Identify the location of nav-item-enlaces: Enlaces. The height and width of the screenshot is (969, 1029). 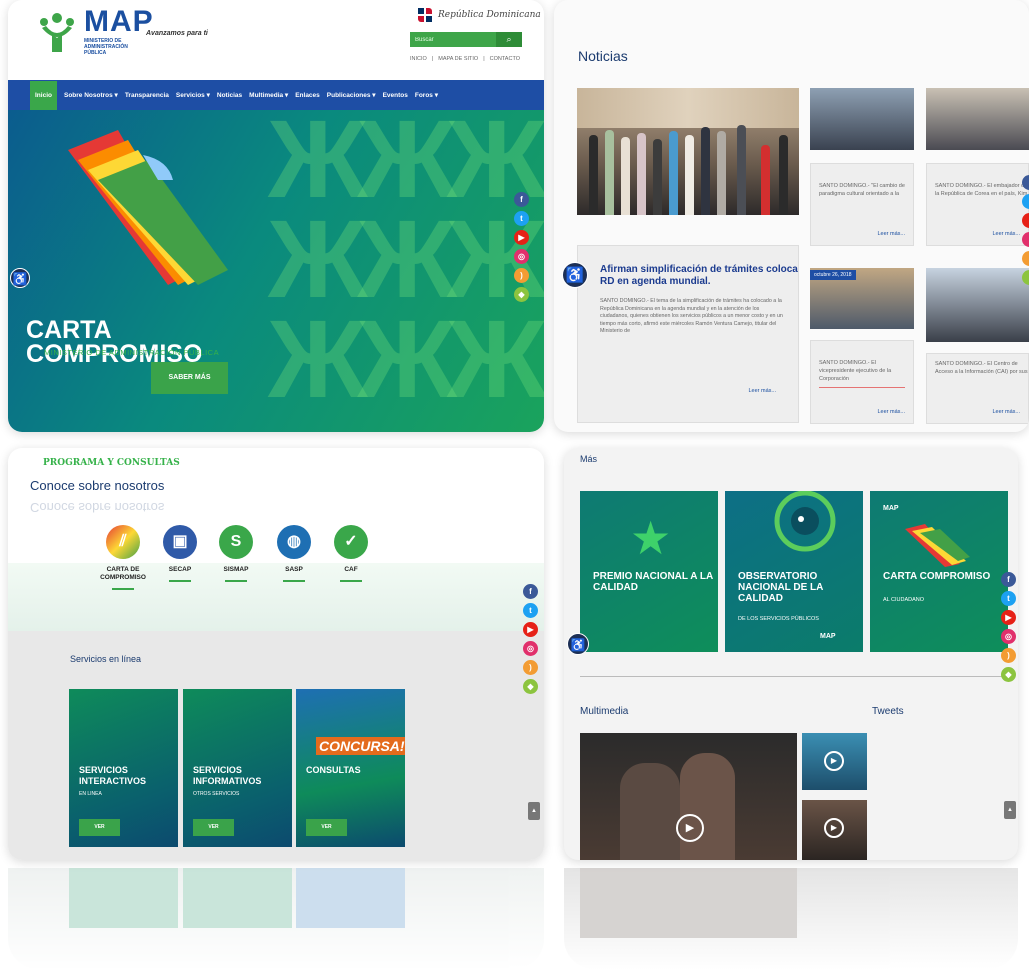
(307, 95).